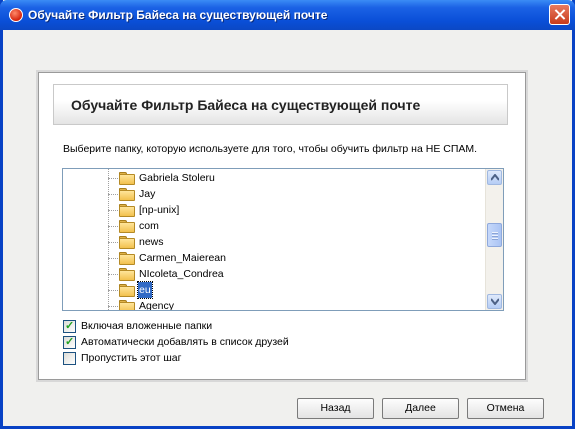  Describe the element at coordinates (505, 408) in the screenshot. I see `cancel-button: Отмена` at that location.